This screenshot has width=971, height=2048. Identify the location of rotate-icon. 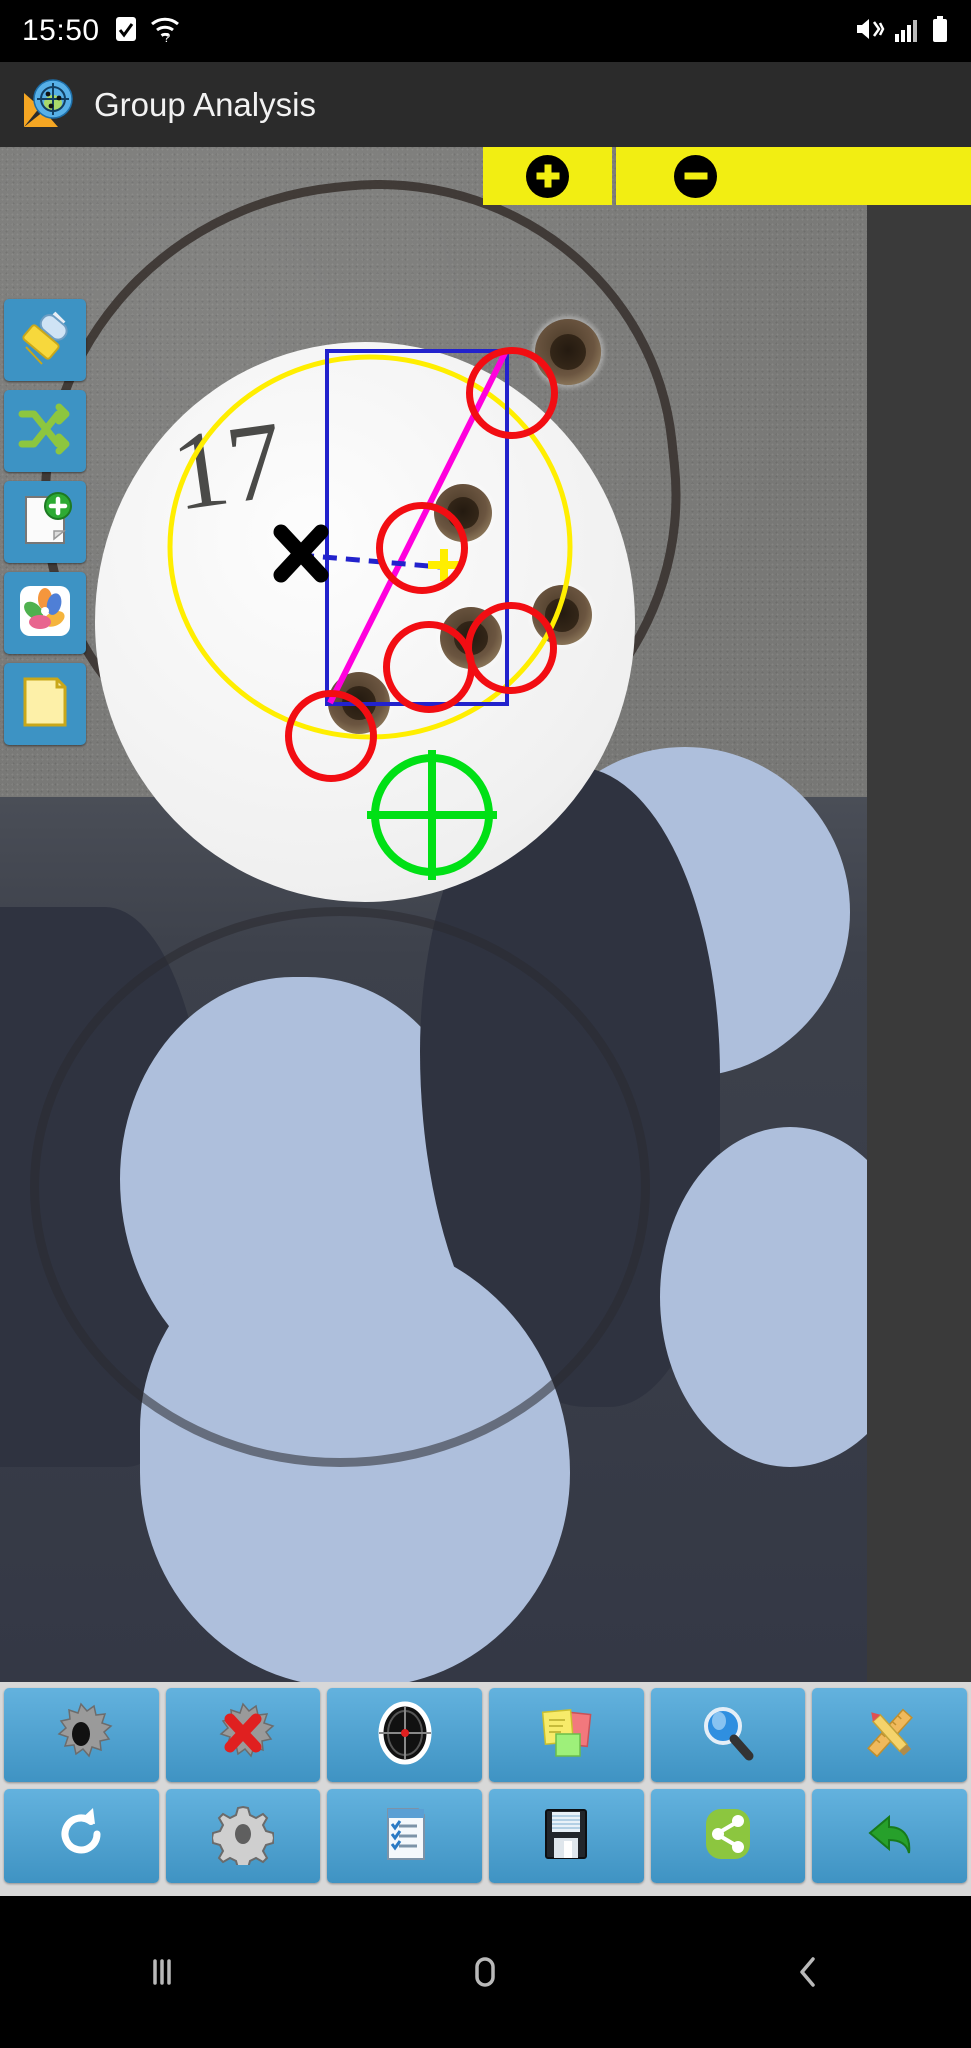
(81, 1836).